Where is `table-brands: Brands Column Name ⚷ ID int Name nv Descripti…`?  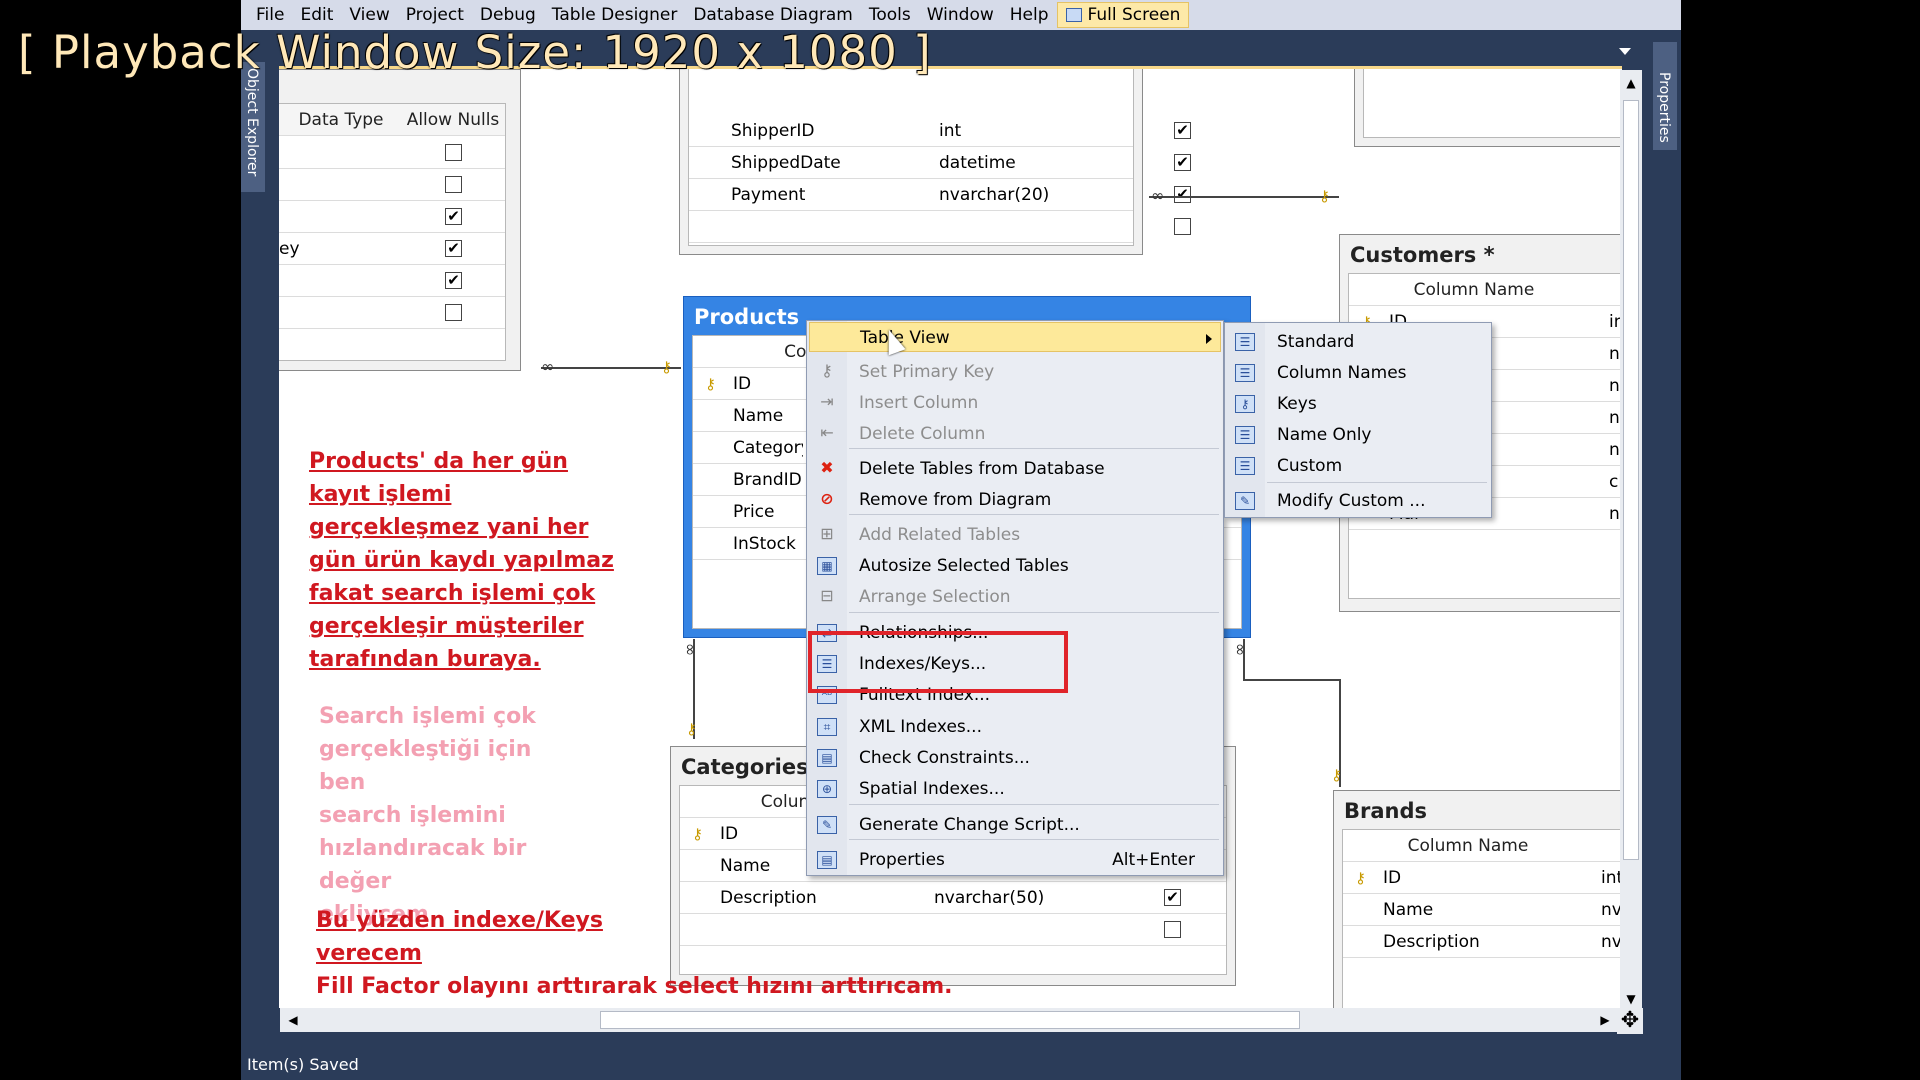 table-brands: Brands Column Name ⚷ ID int Name nv Descripti… is located at coordinates (1477, 899).